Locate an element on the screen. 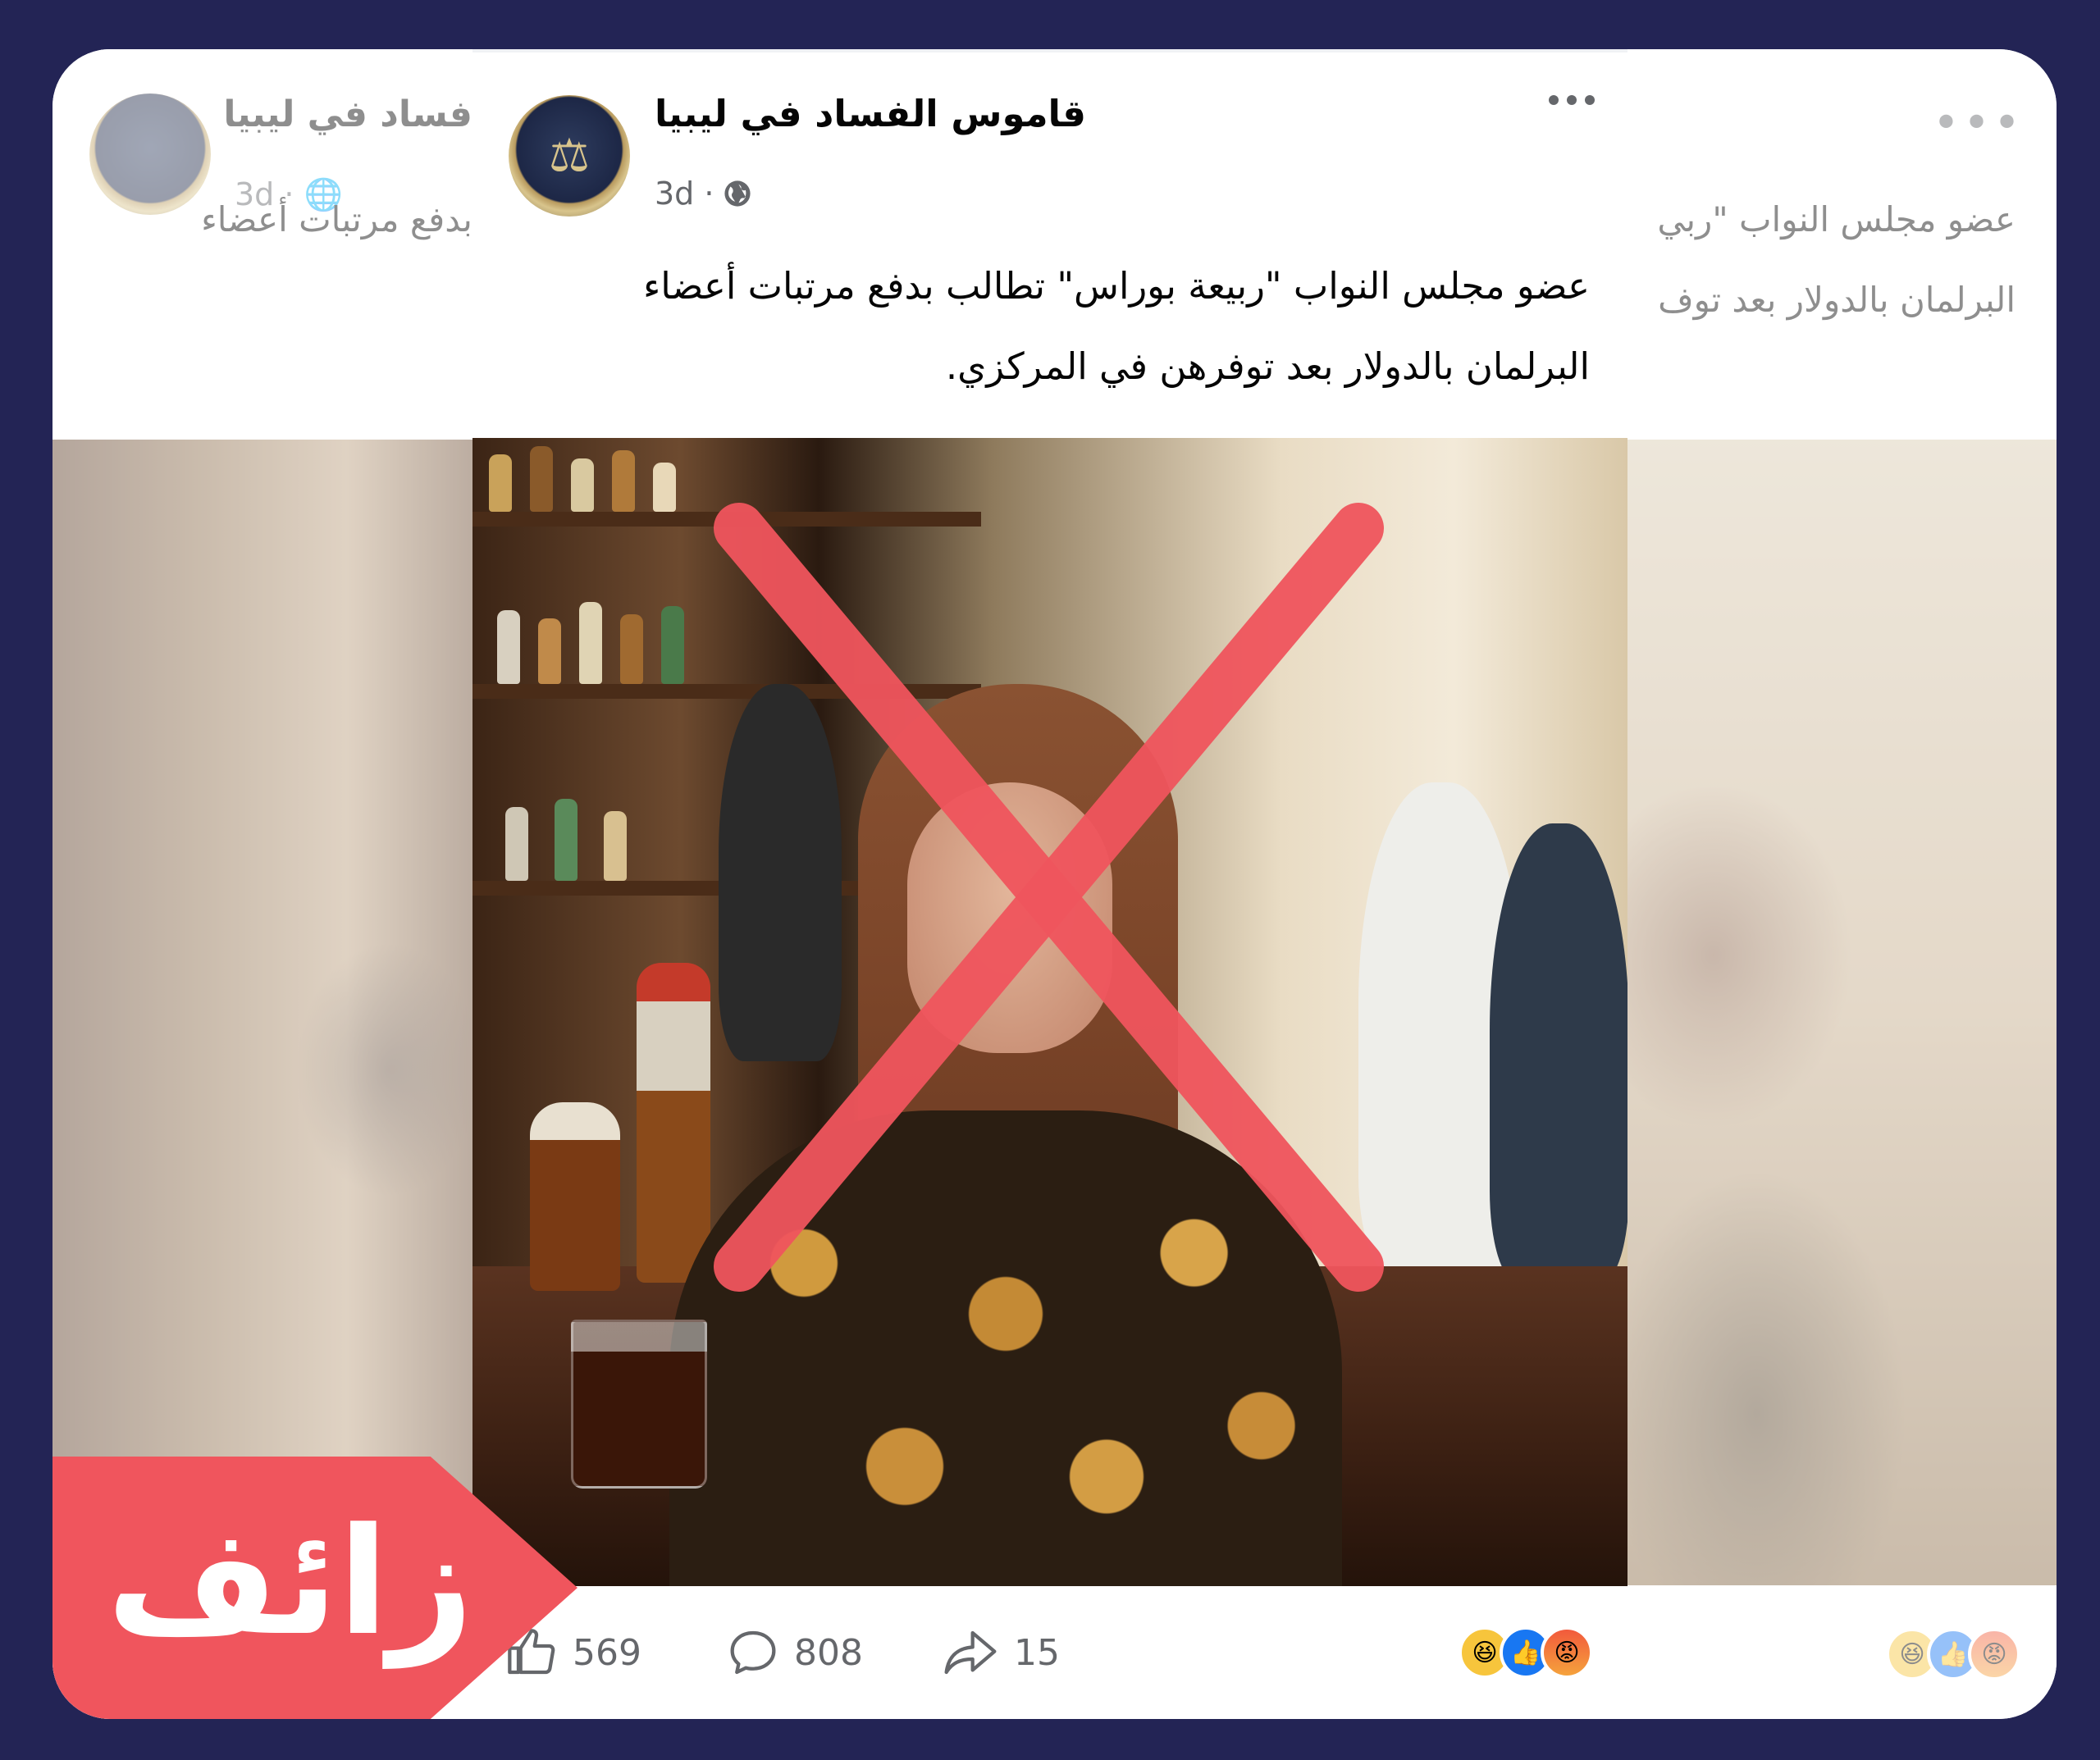  more-options-icon: ••• is located at coordinates (1978, 123).